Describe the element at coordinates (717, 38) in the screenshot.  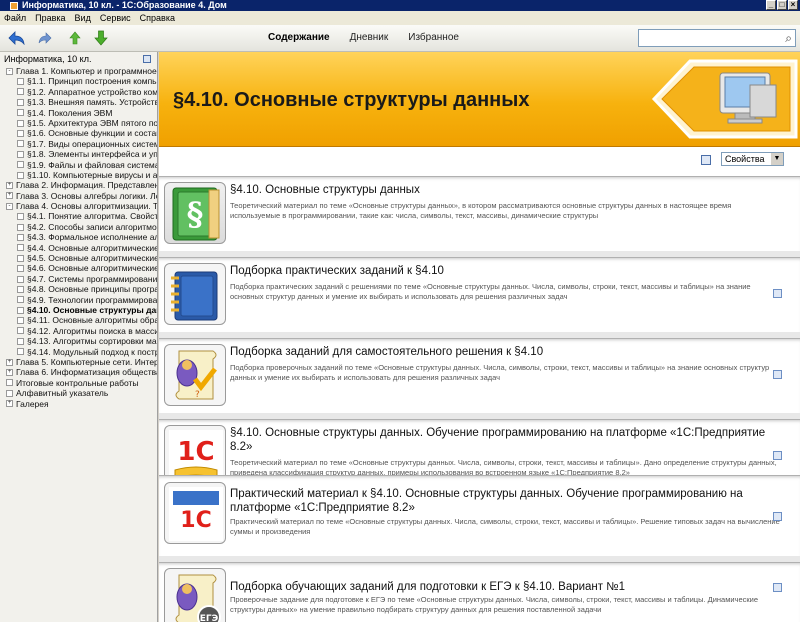
I see `search-input: ⌕` at that location.